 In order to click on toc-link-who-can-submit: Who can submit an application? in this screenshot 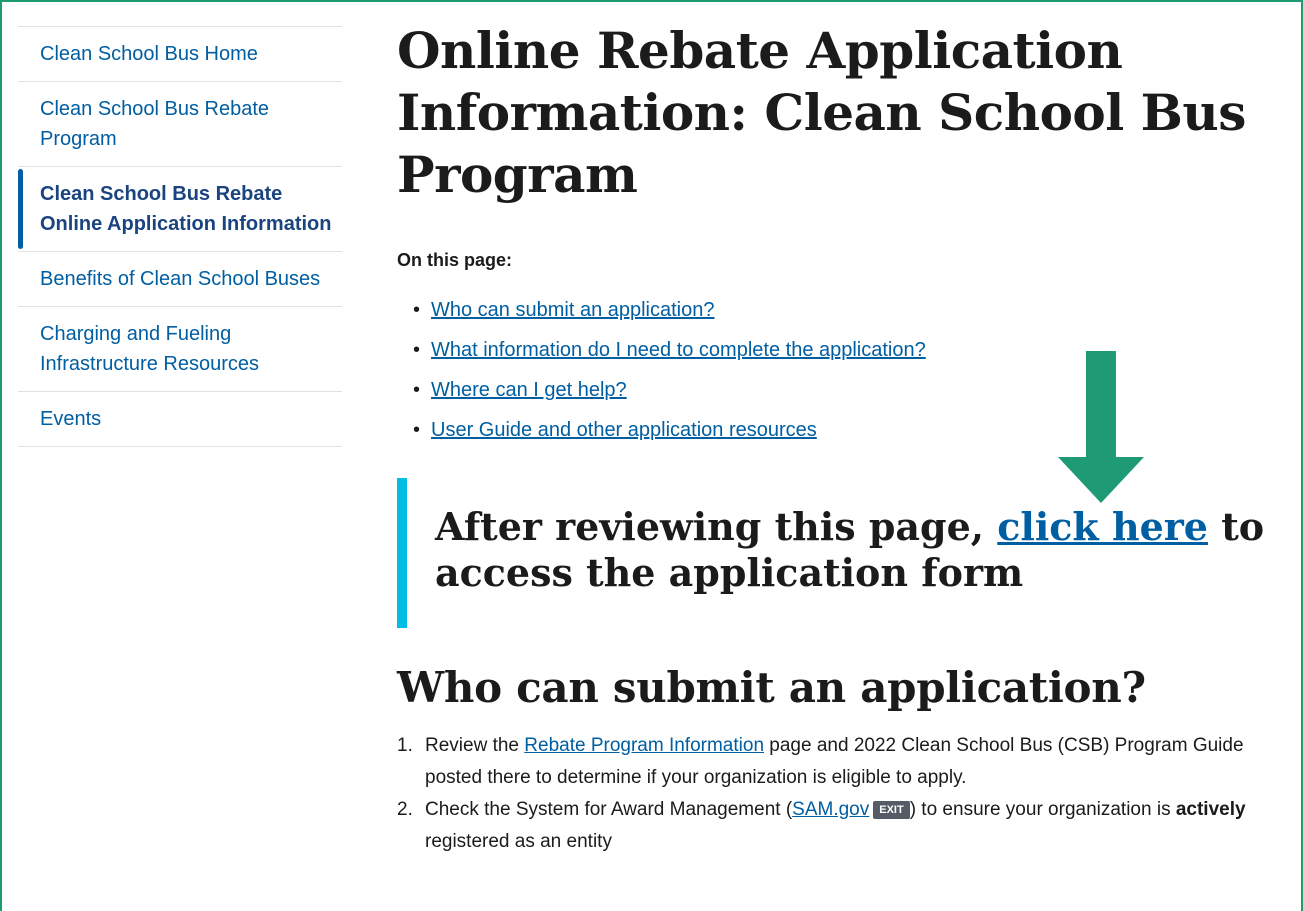, I will do `click(573, 310)`.